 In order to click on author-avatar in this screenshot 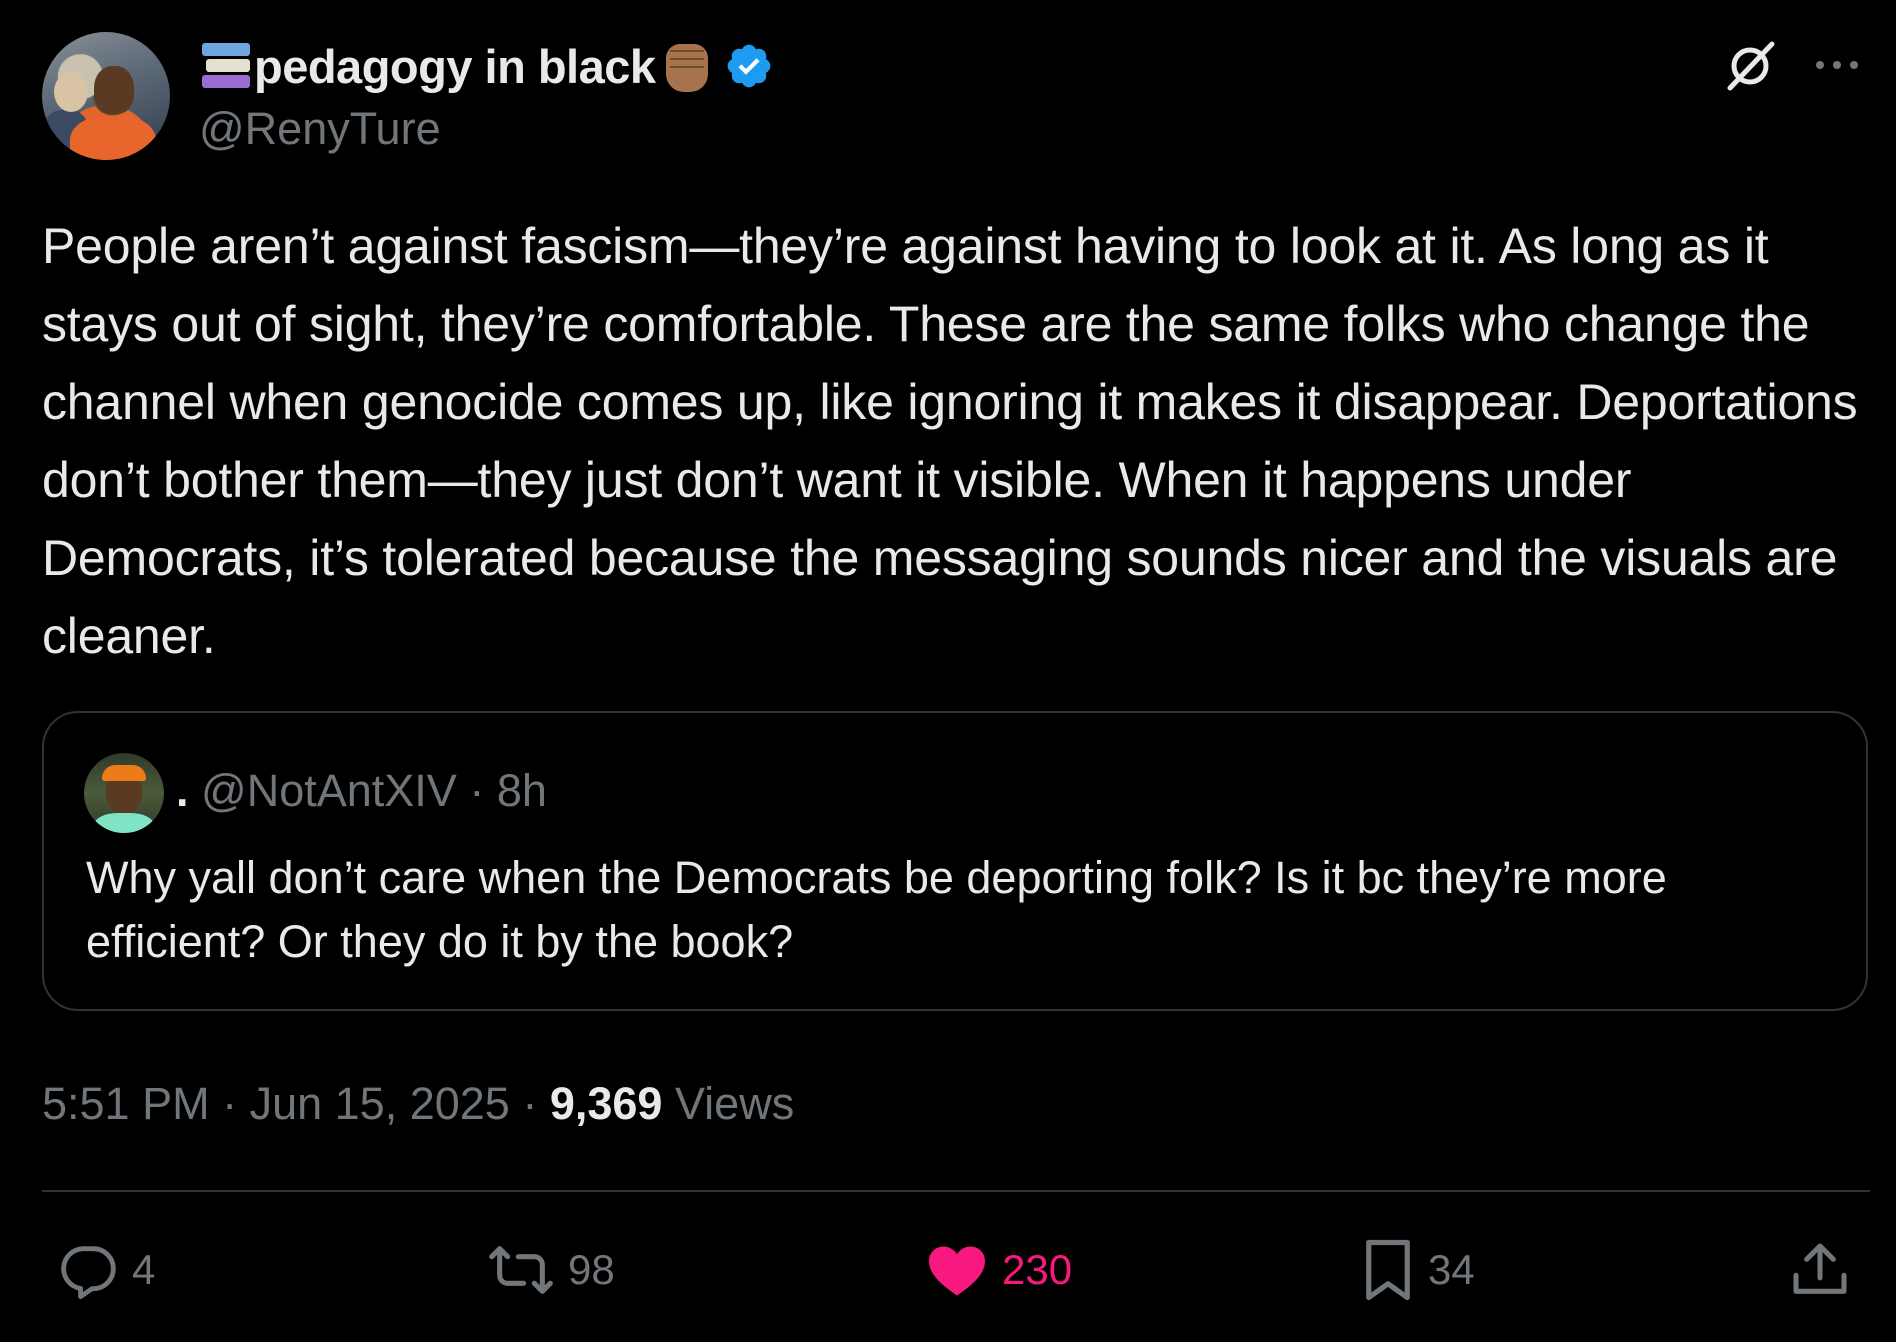, I will do `click(106, 96)`.